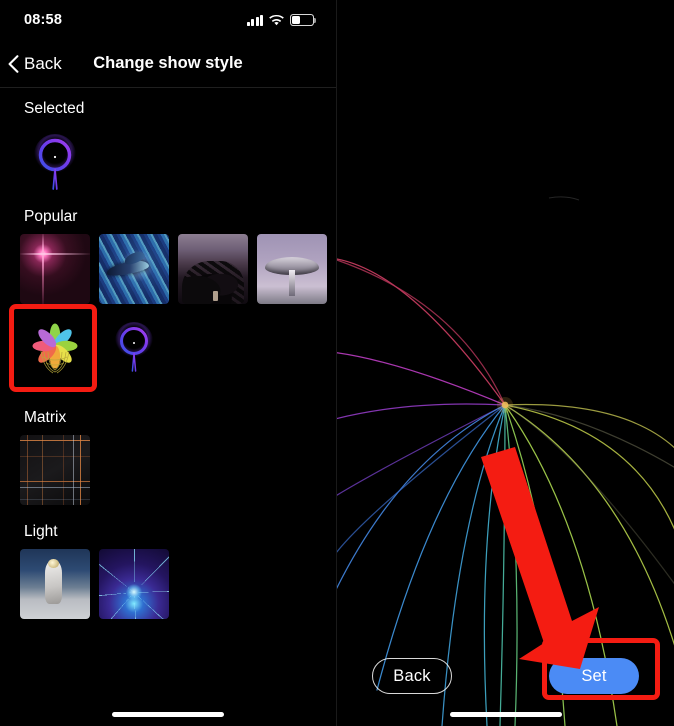  What do you see at coordinates (43, 20) in the screenshot?
I see `status-time: 08:58` at bounding box center [43, 20].